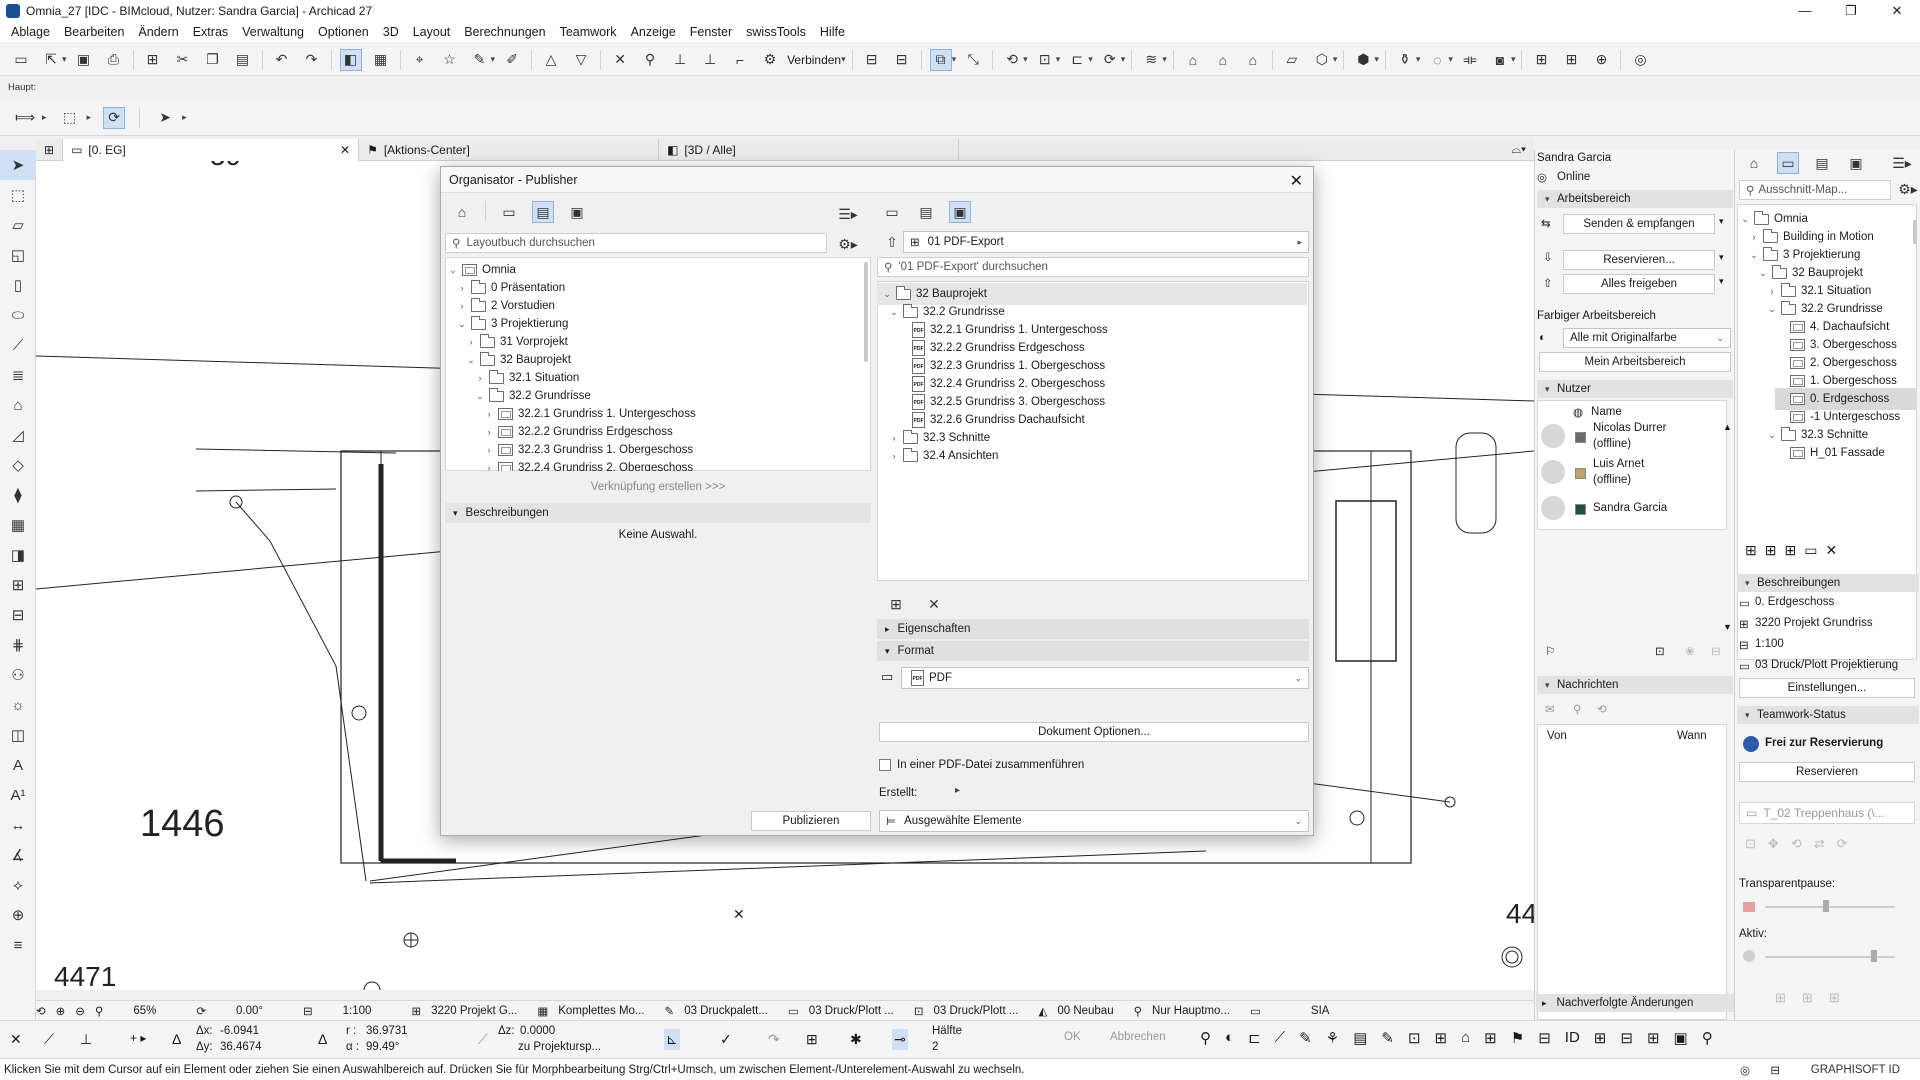 Image resolution: width=1920 pixels, height=1080 pixels. What do you see at coordinates (1660, 651) in the screenshot?
I see `request-icon: ⊡` at bounding box center [1660, 651].